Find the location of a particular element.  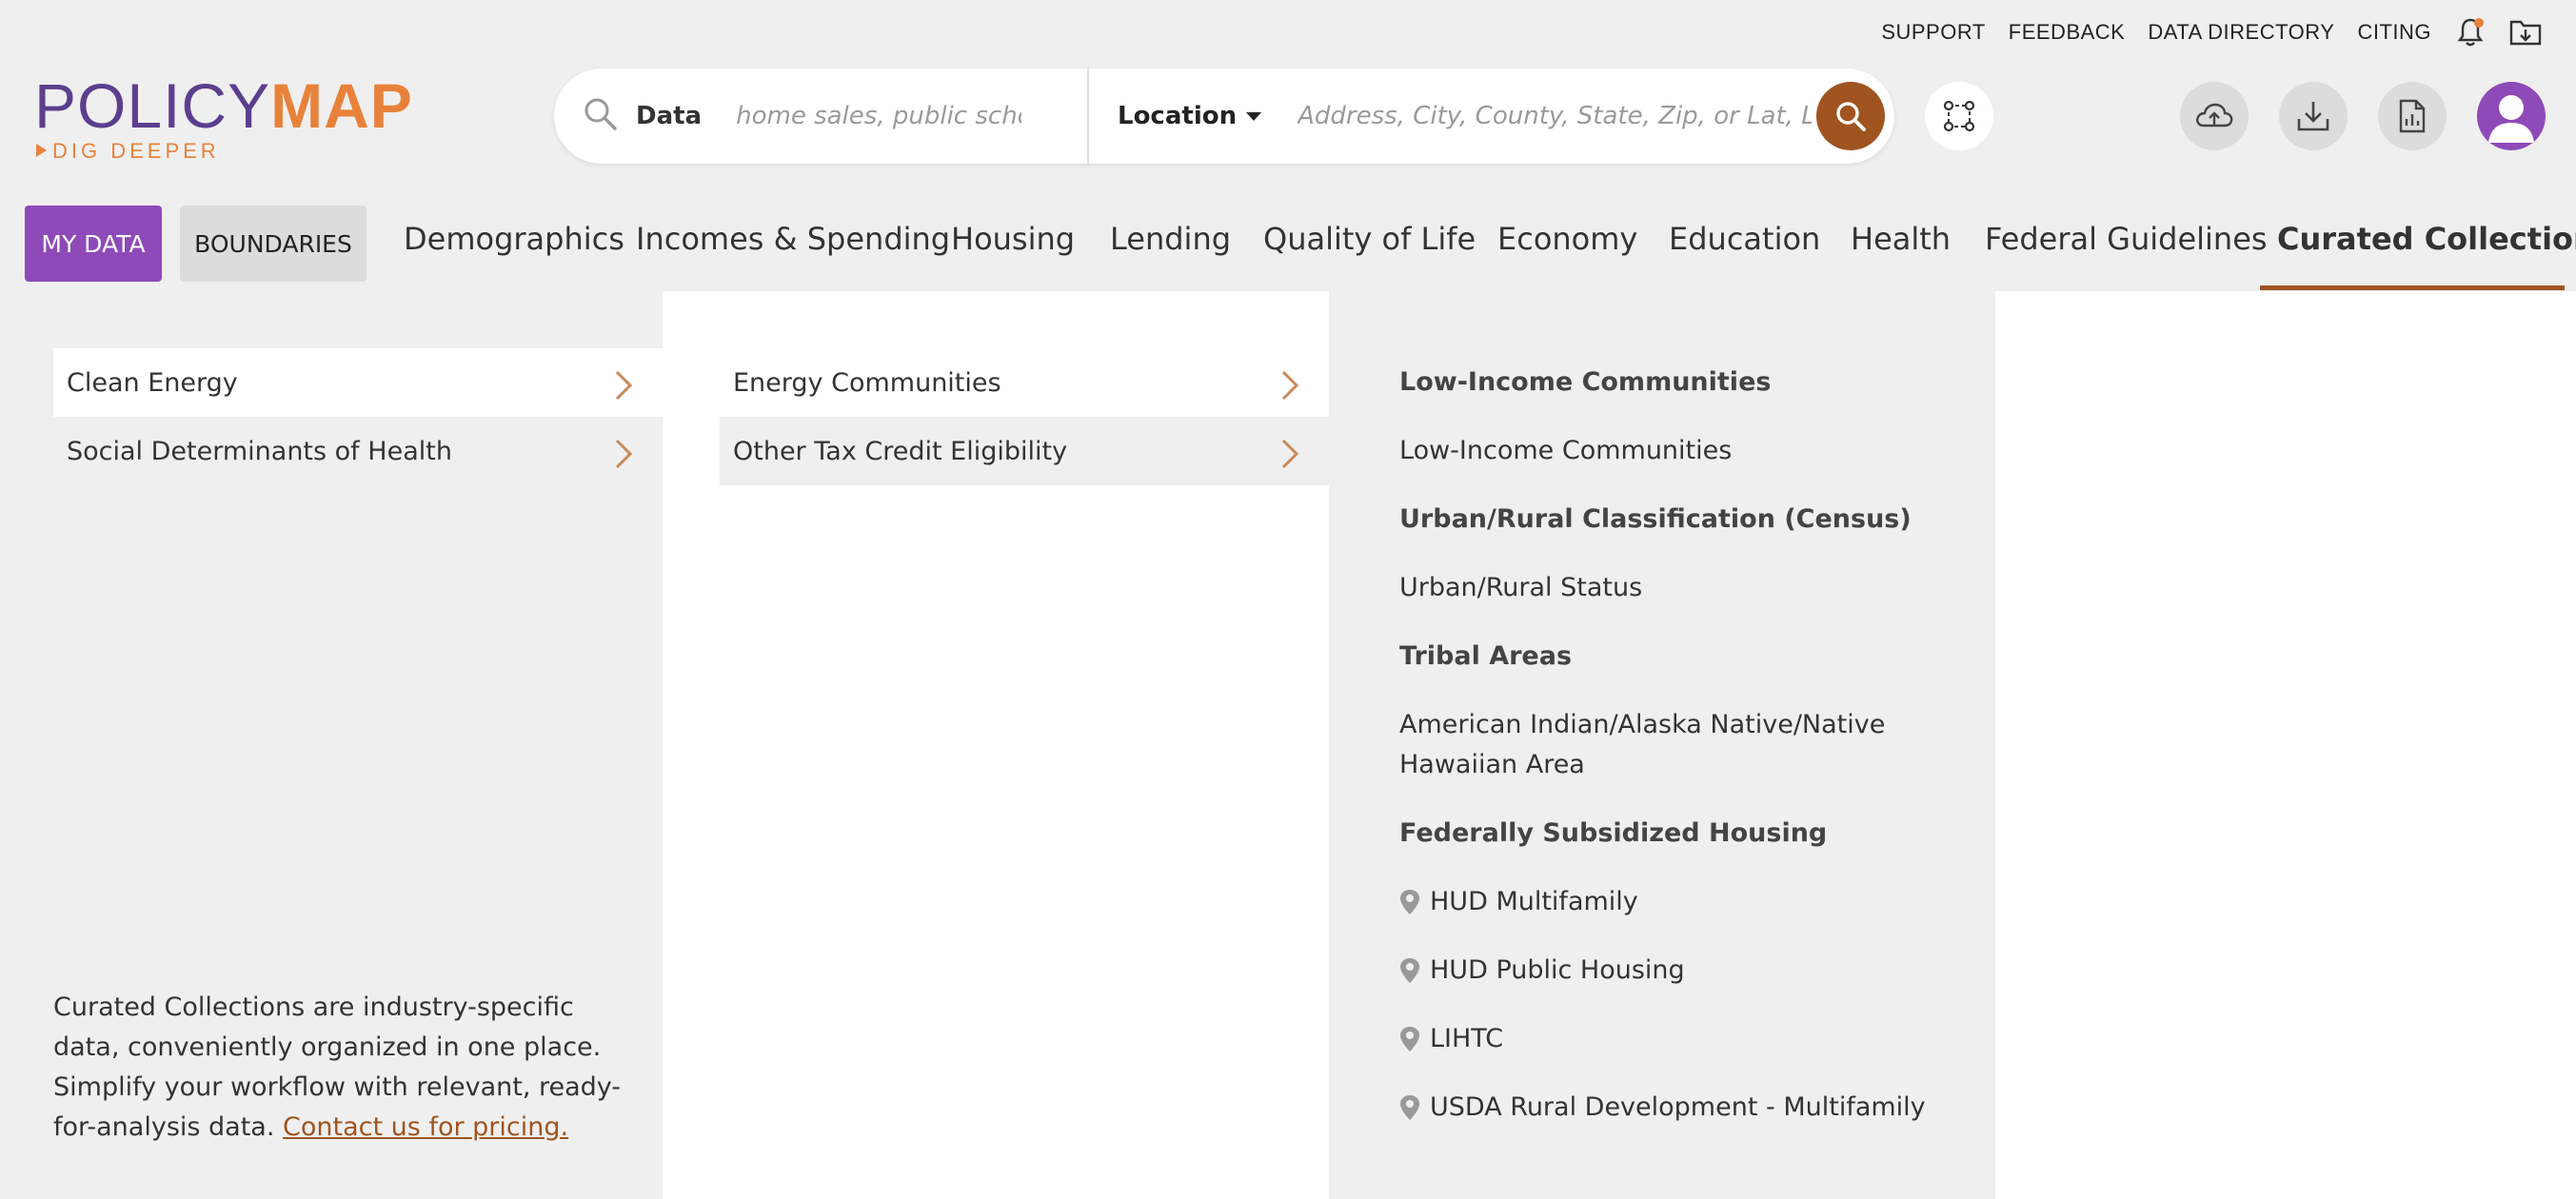

tab-federal-guidelines: Federal Guidelines is located at coordinates (2126, 239).